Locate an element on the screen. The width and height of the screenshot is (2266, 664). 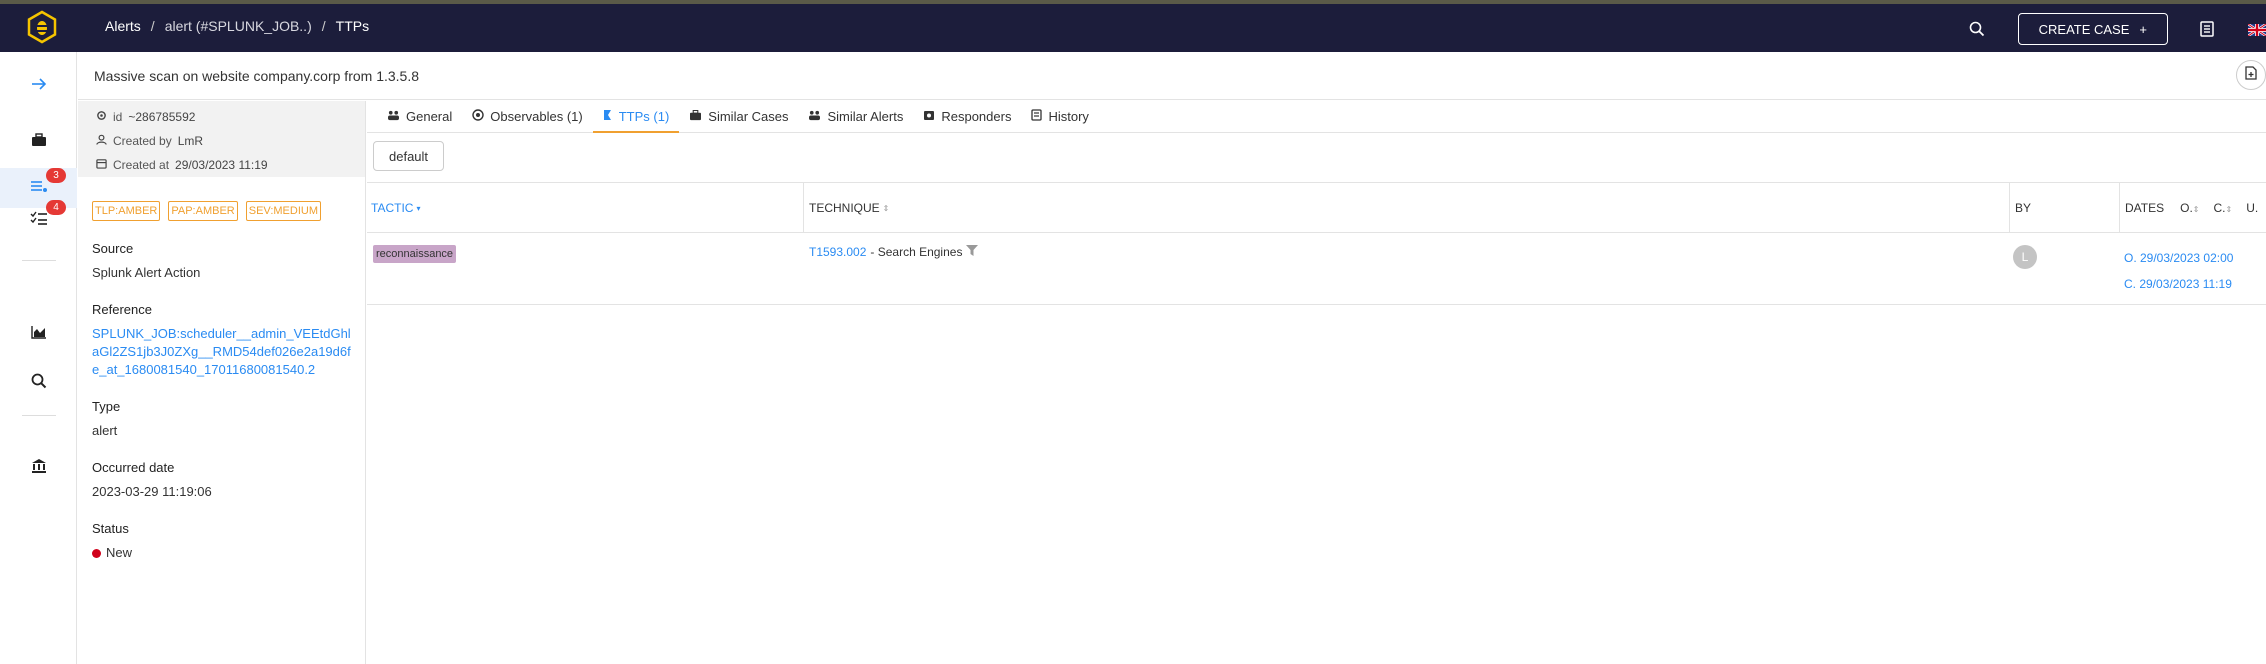
pap-tag: PAP:AMBER is located at coordinates (203, 211).